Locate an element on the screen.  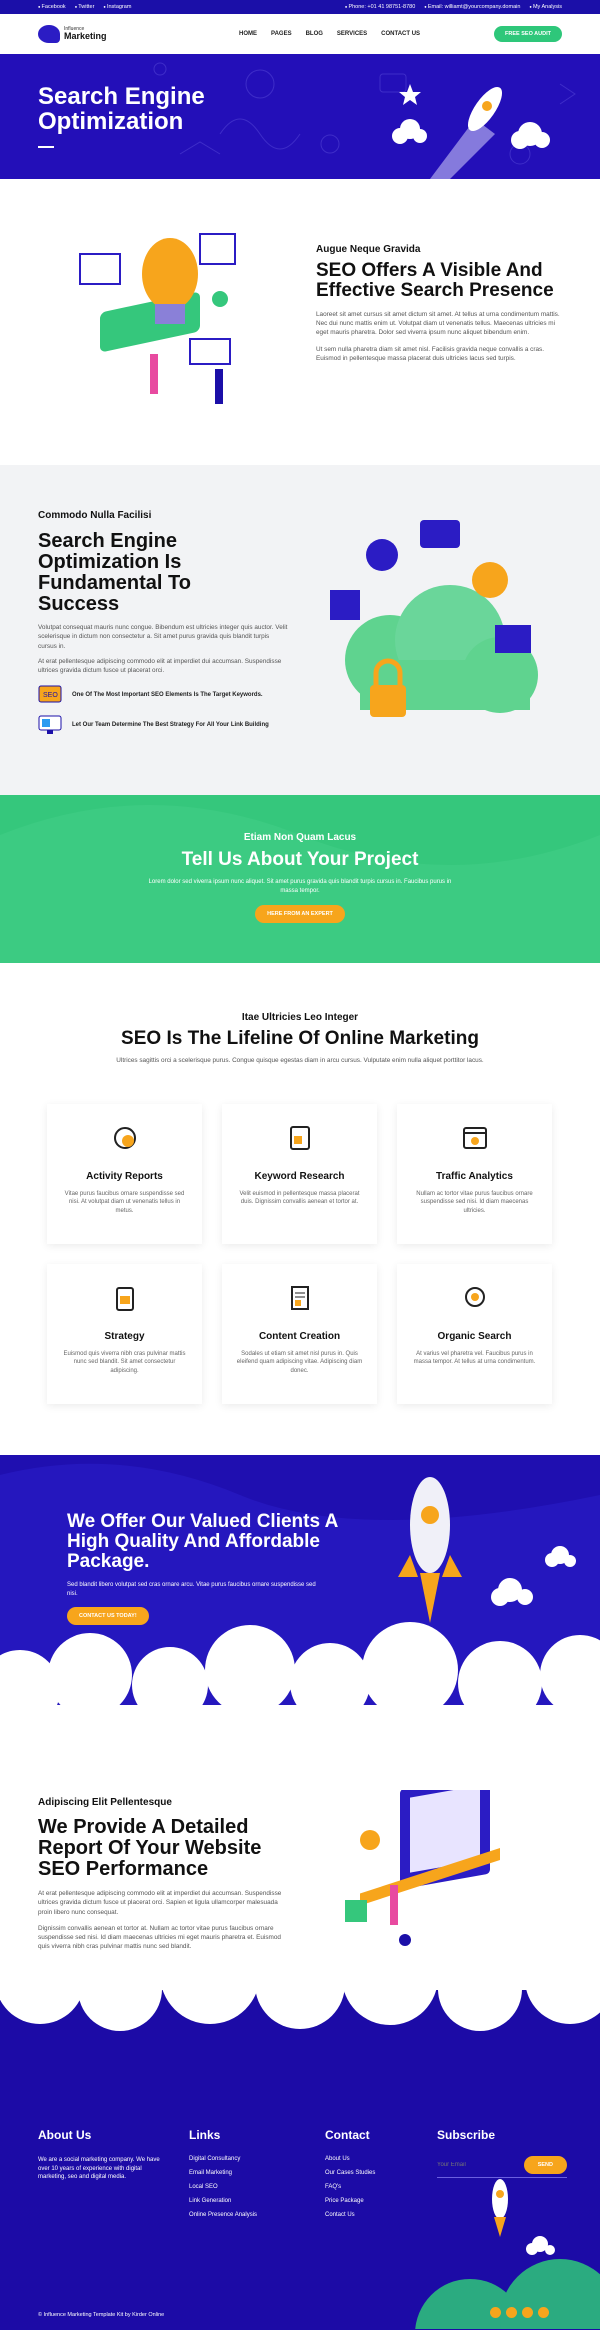
service-card-title: Activity Reports is located at coordinates (124, 1176).